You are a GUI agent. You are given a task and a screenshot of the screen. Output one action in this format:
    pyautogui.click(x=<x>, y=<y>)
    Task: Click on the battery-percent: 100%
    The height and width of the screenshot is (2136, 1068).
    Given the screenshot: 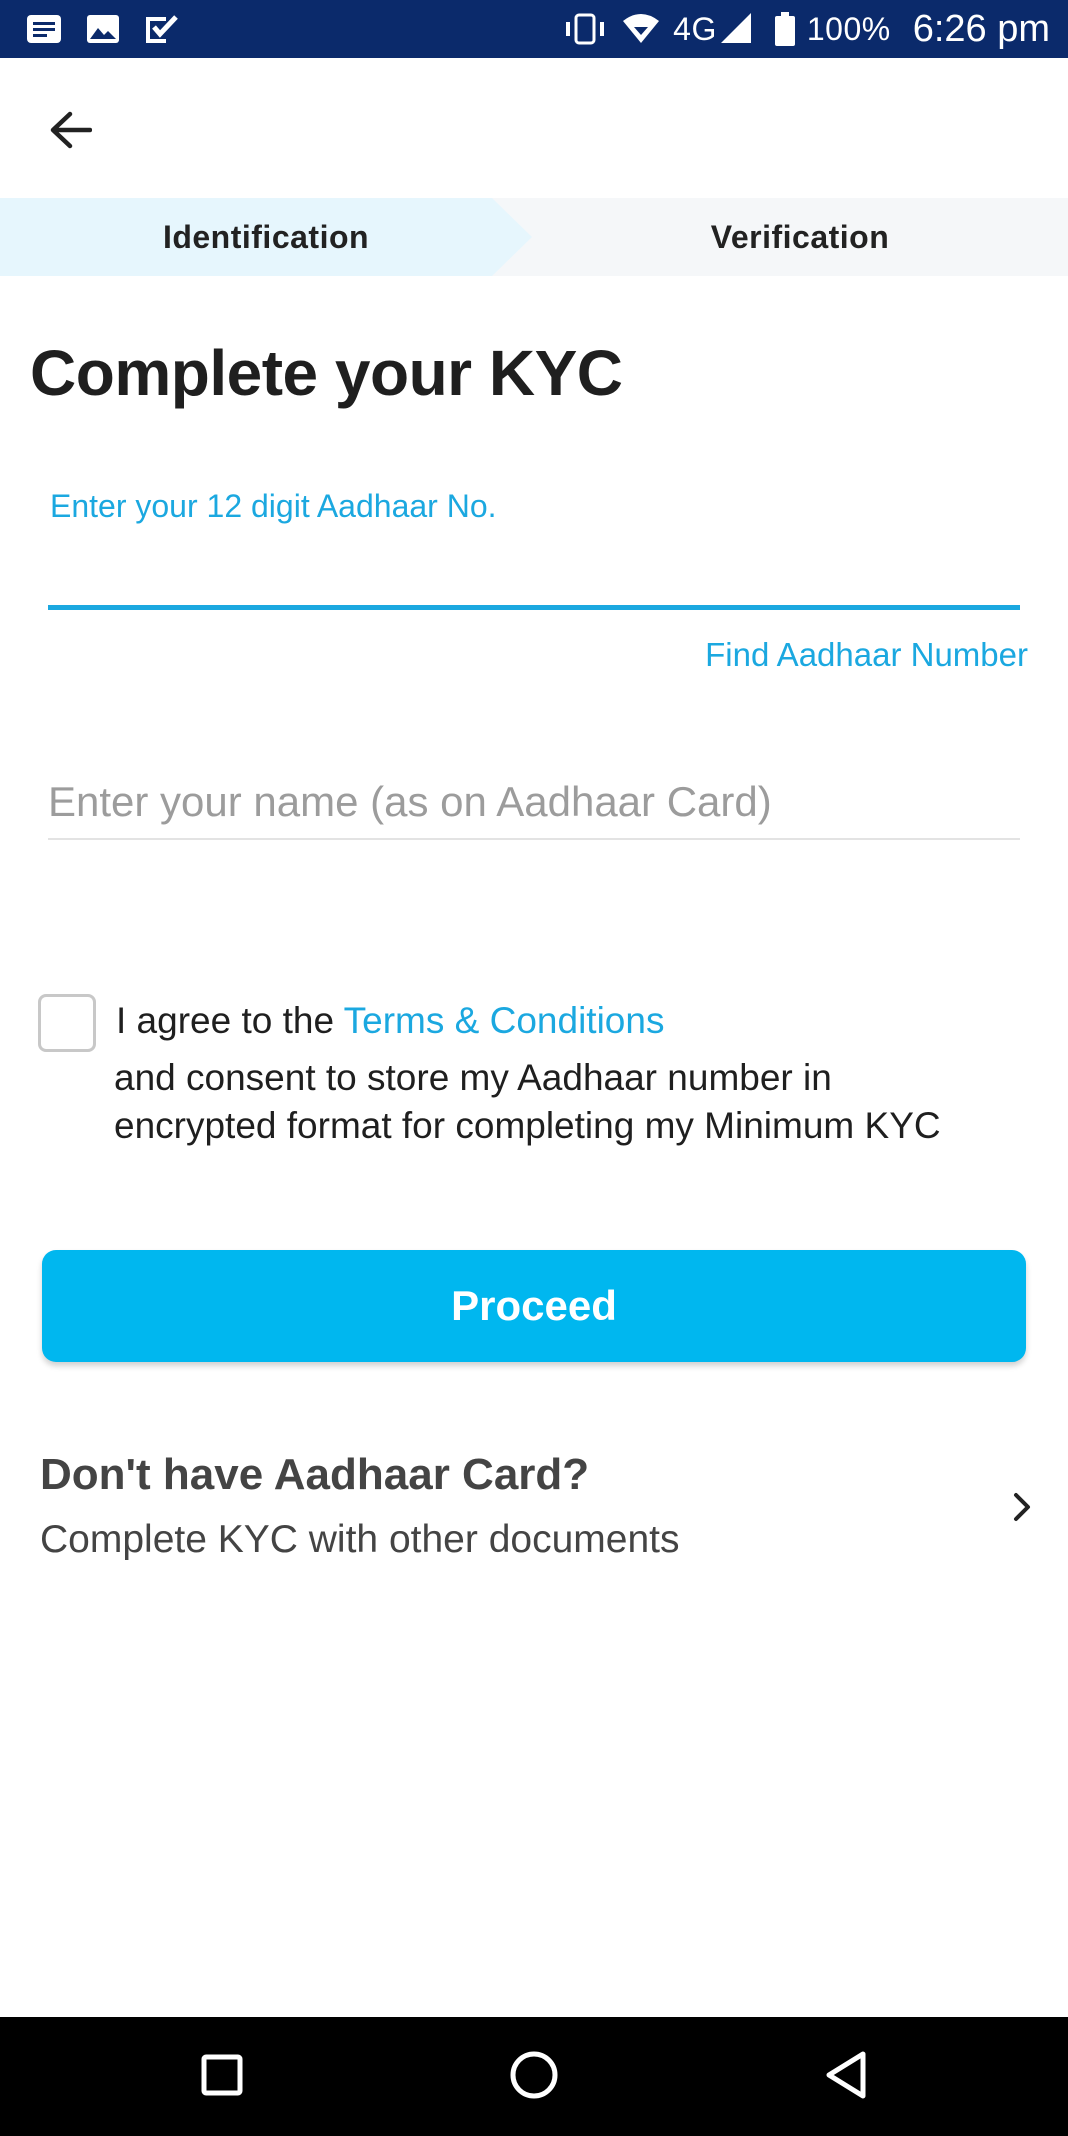 What is the action you would take?
    pyautogui.click(x=848, y=28)
    